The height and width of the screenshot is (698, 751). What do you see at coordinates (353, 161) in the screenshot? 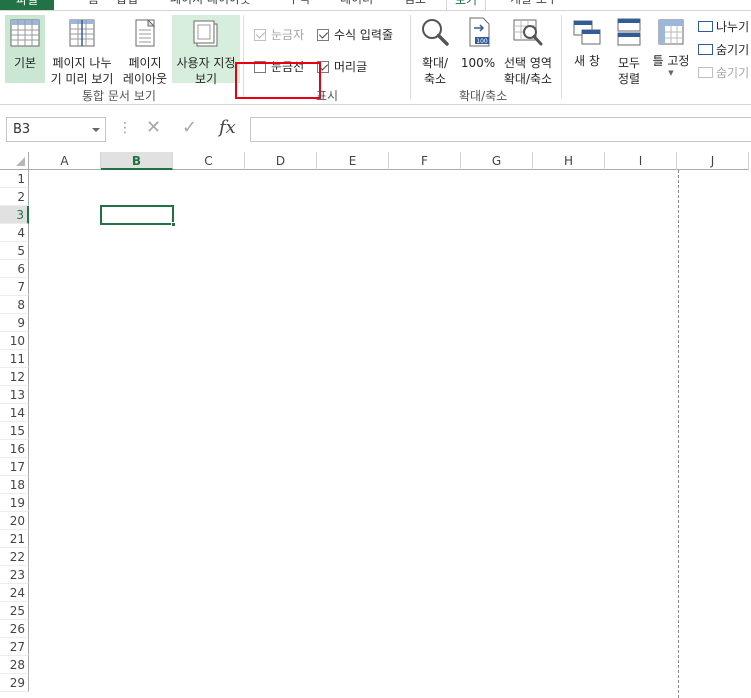
I see `column-header-e: E` at bounding box center [353, 161].